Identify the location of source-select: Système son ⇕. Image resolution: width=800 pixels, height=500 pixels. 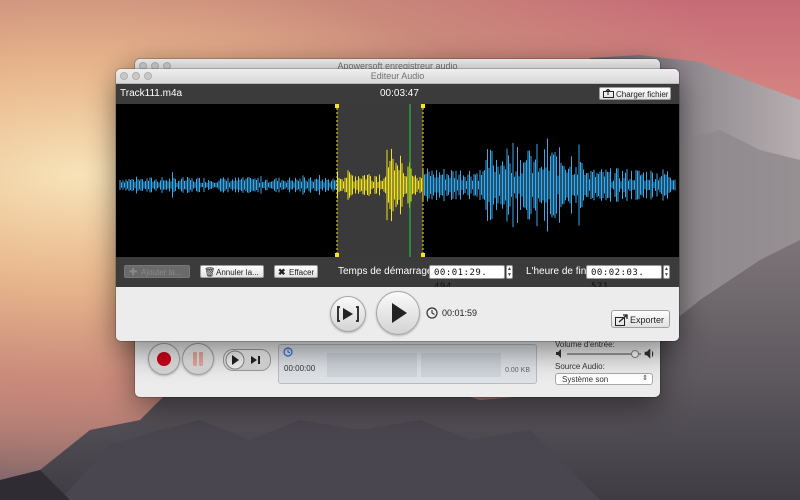
(604, 379).